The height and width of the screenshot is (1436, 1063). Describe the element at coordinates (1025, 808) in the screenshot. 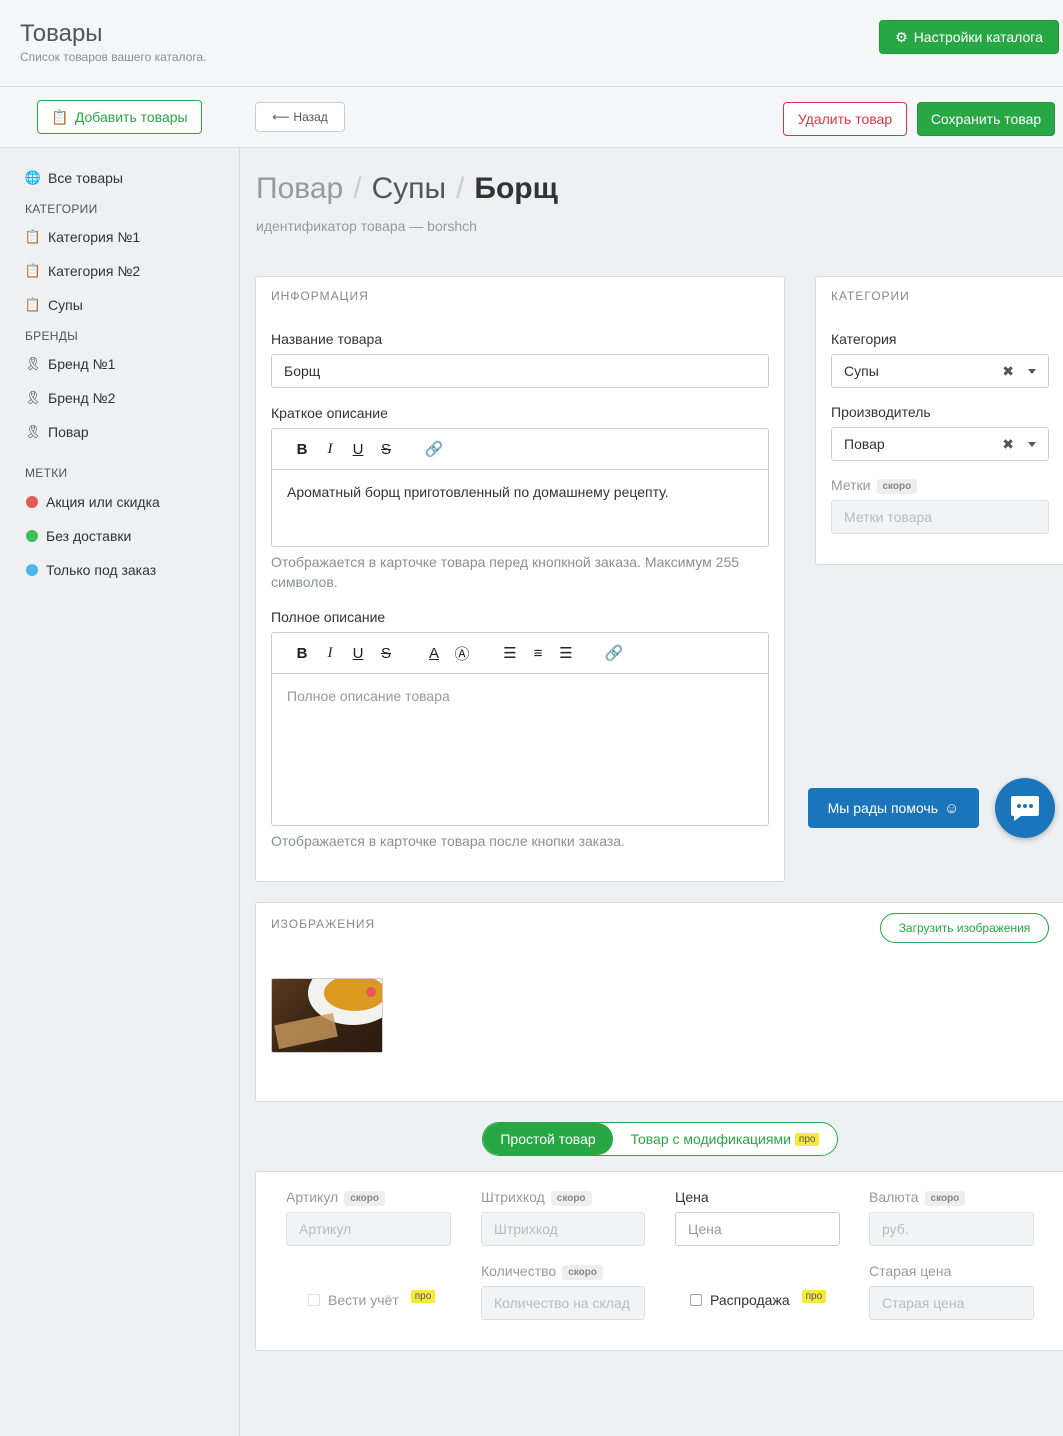

I see `chat-button` at that location.